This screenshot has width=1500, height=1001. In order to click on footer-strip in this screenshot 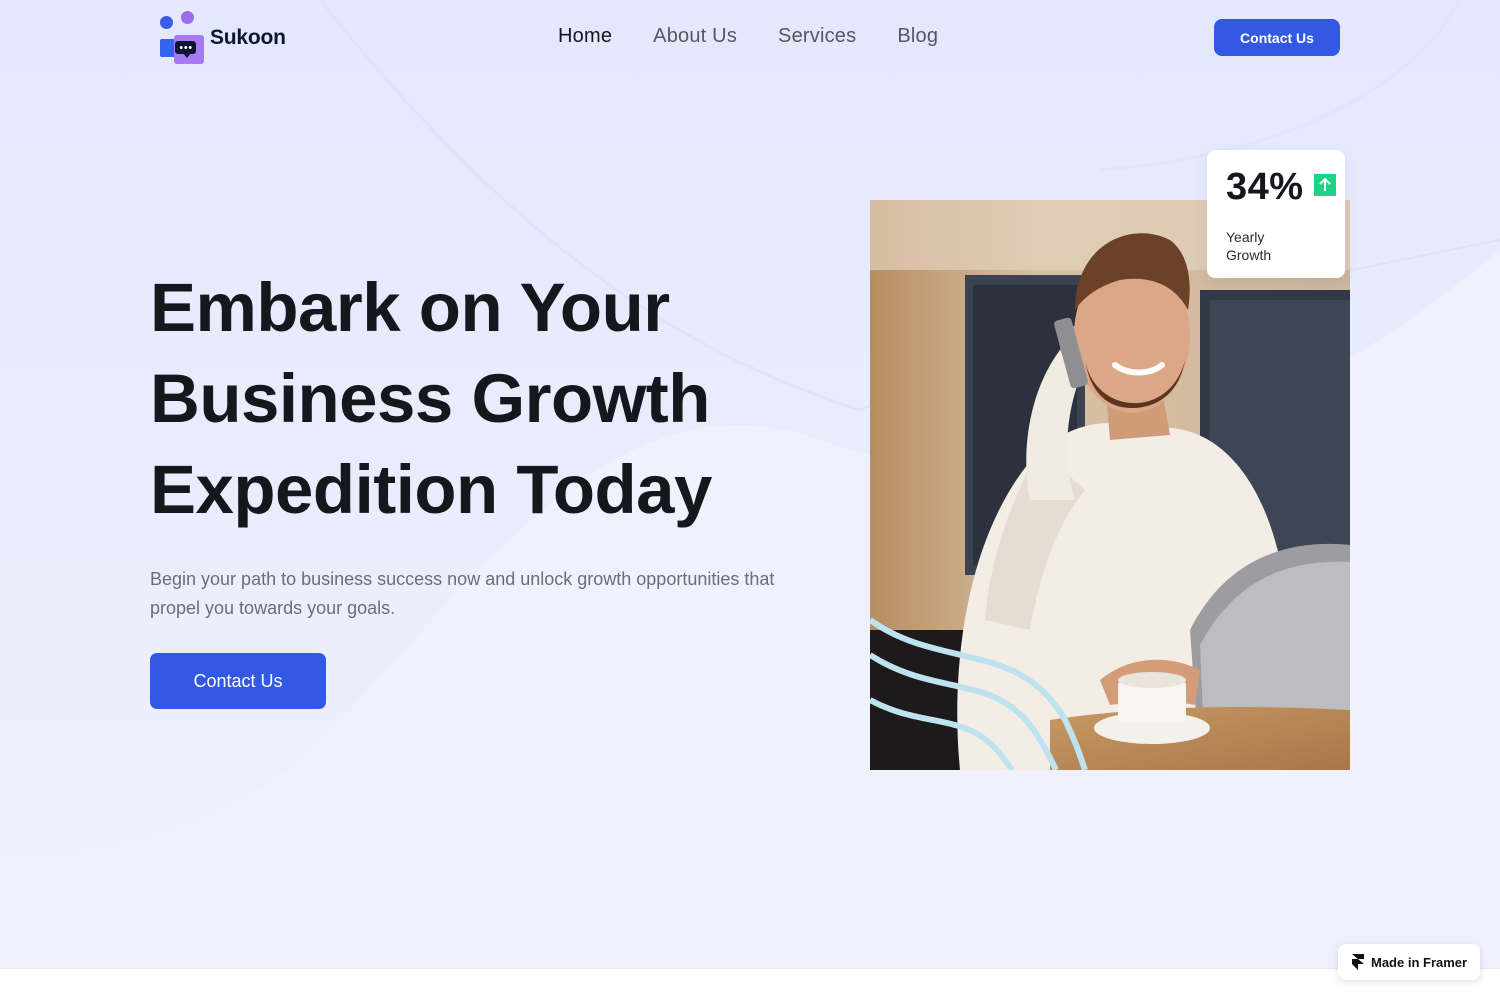, I will do `click(750, 984)`.